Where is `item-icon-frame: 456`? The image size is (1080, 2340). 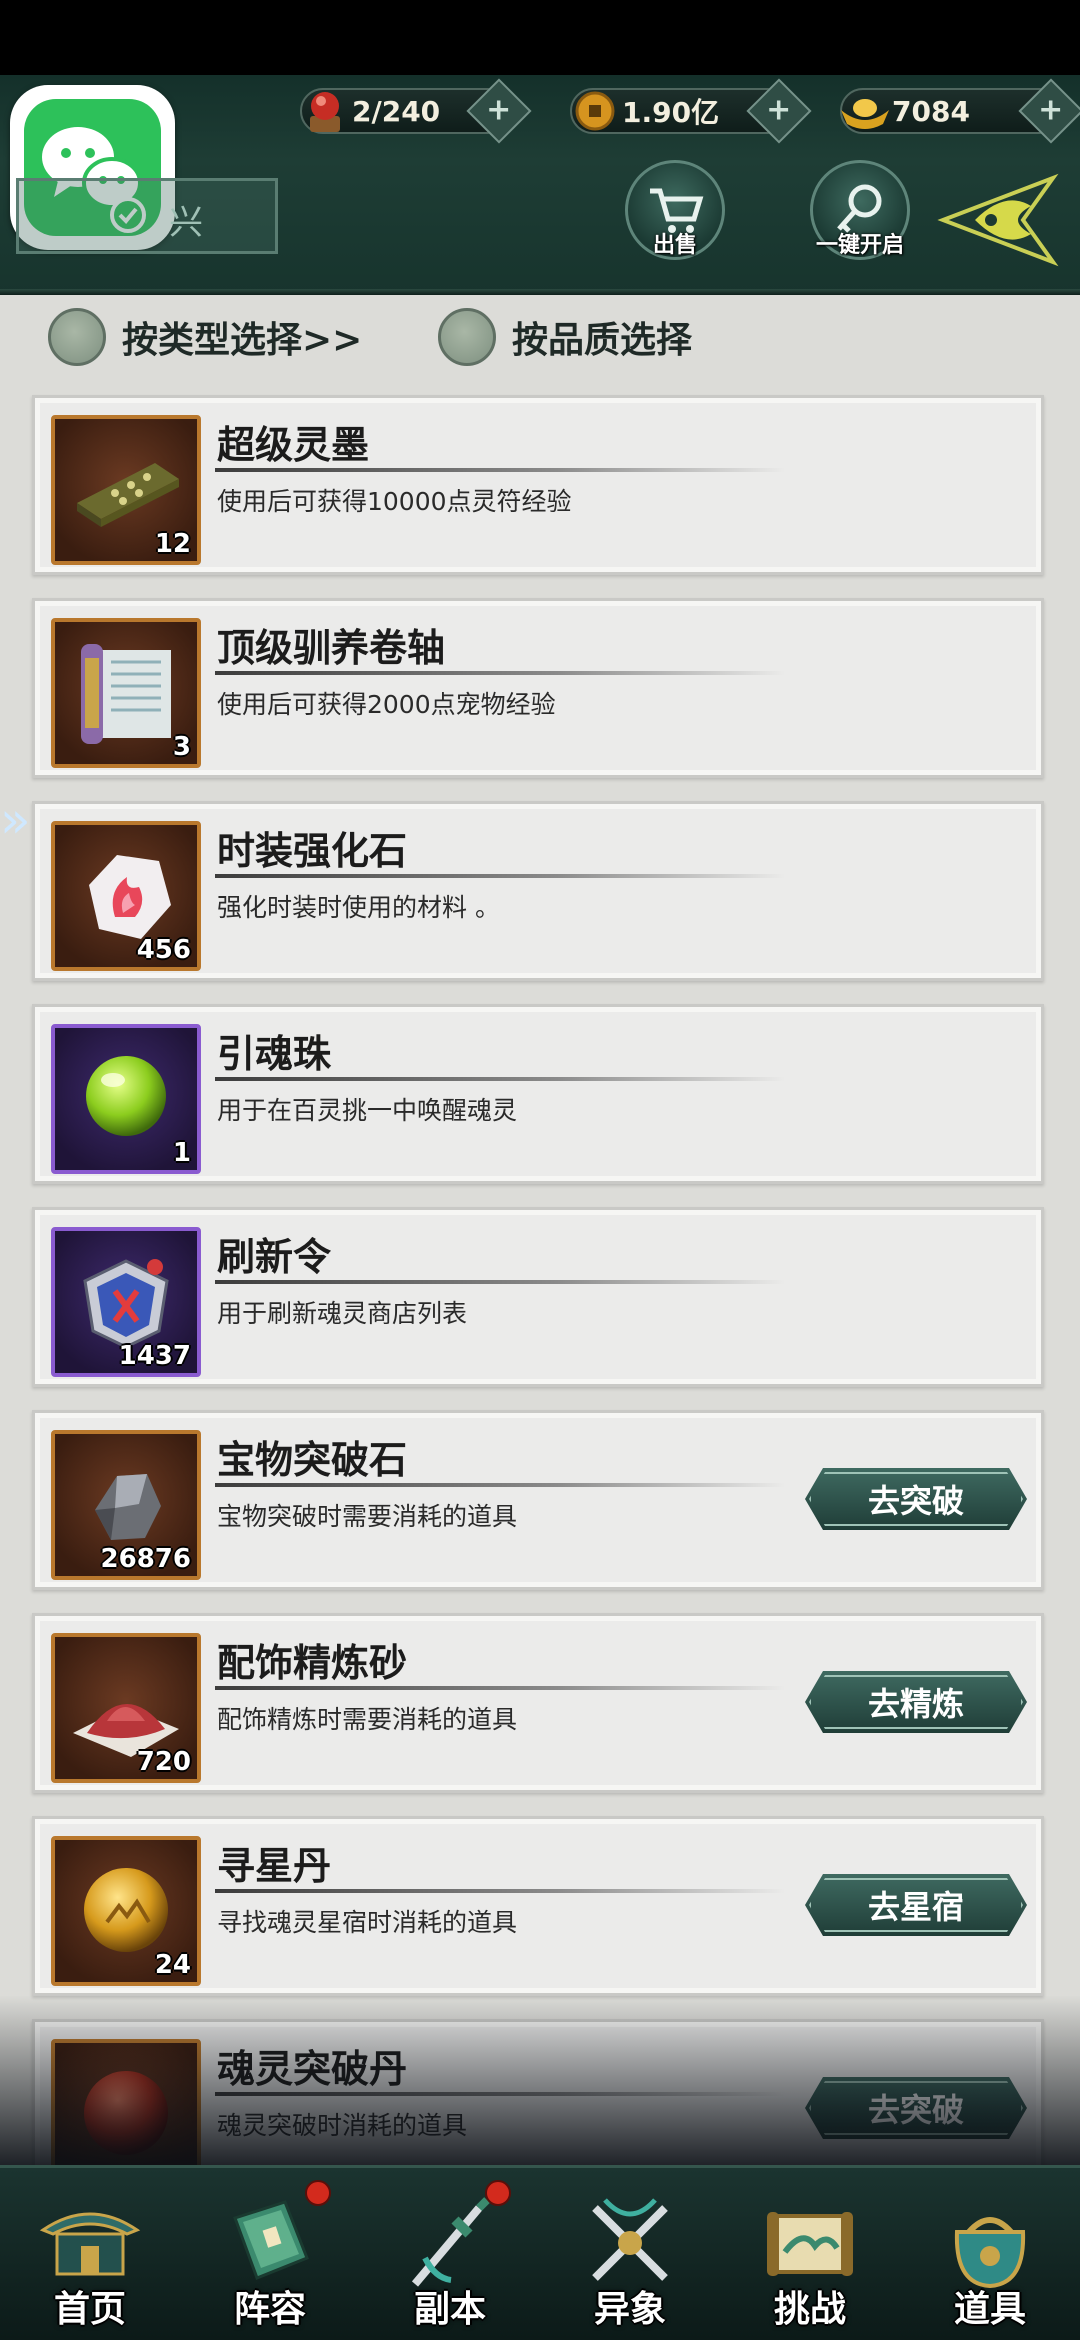 item-icon-frame: 456 is located at coordinates (126, 896).